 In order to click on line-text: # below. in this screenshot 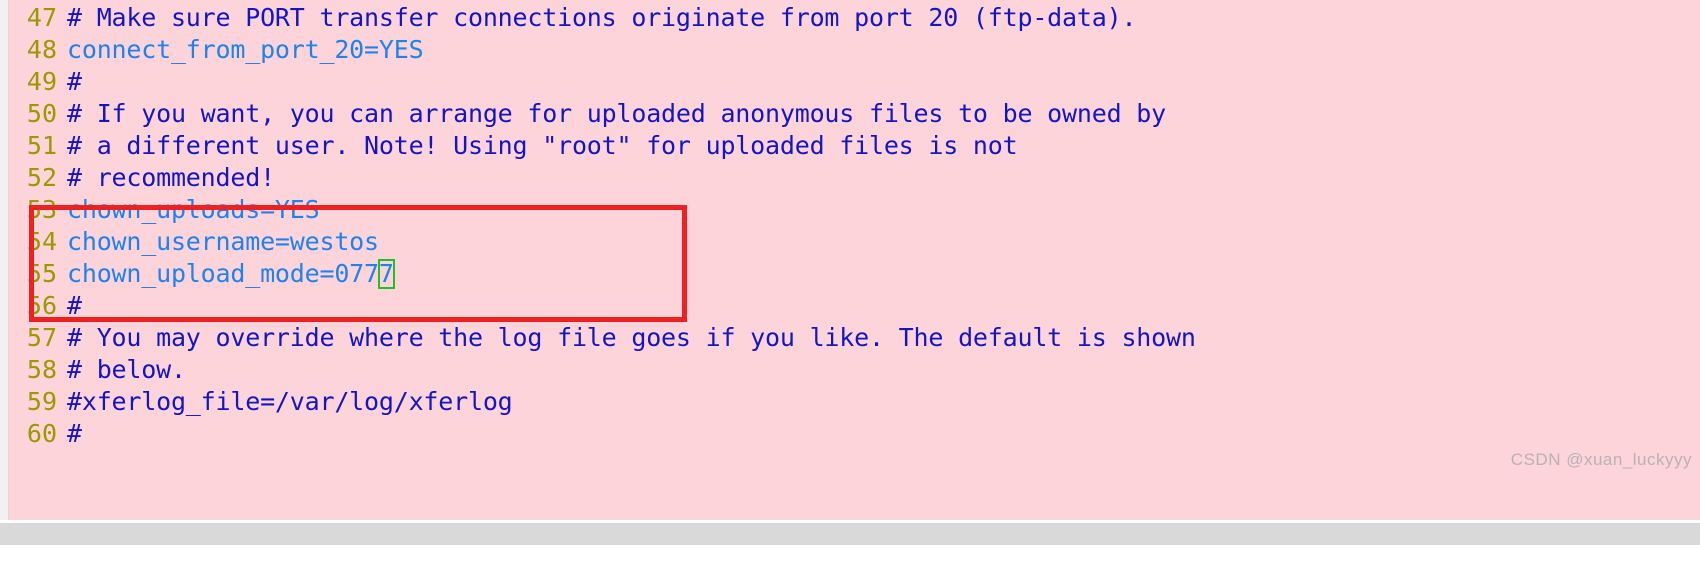, I will do `click(126, 369)`.